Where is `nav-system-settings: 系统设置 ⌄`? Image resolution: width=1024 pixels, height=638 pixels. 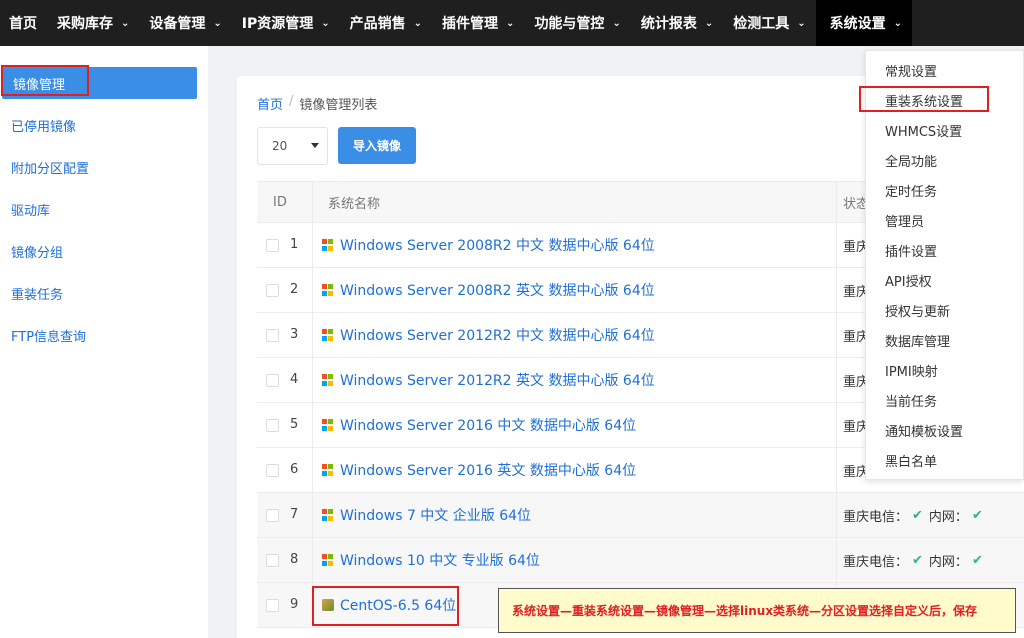 nav-system-settings: 系统设置 ⌄ is located at coordinates (863, 23).